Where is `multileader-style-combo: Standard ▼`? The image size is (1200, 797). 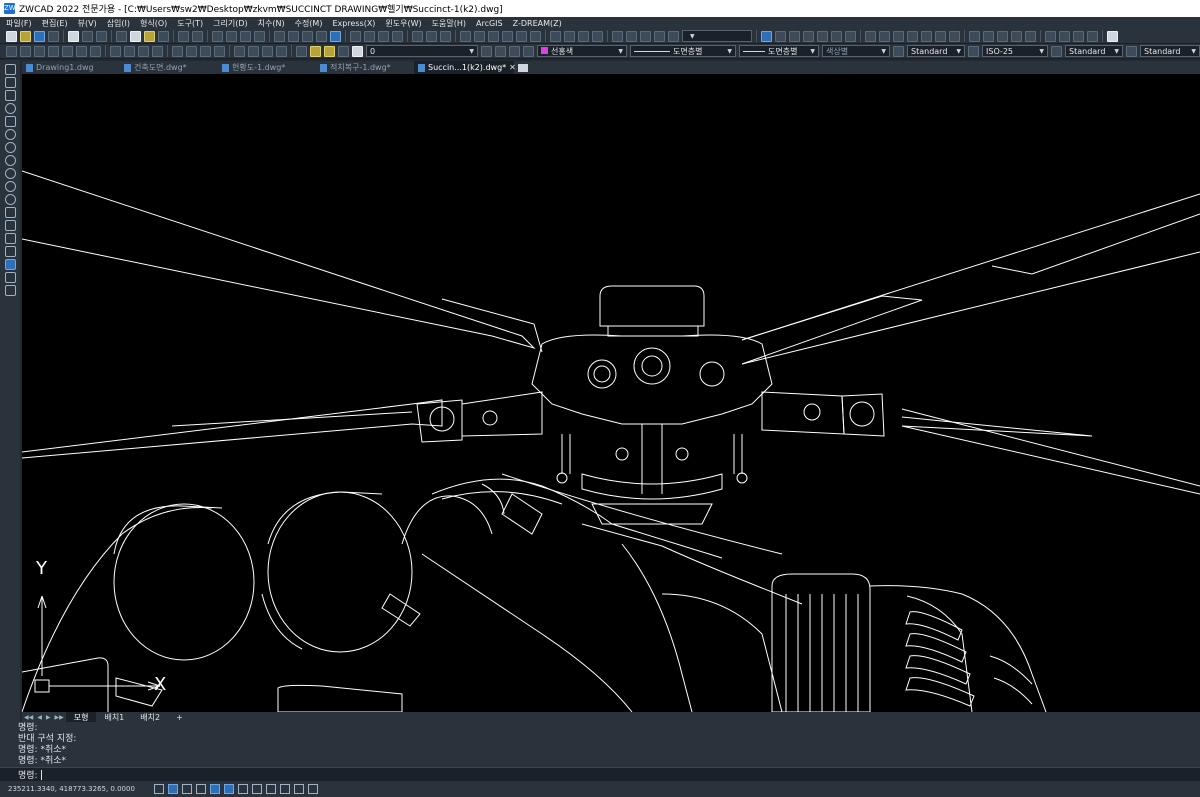 multileader-style-combo: Standard ▼ is located at coordinates (1170, 51).